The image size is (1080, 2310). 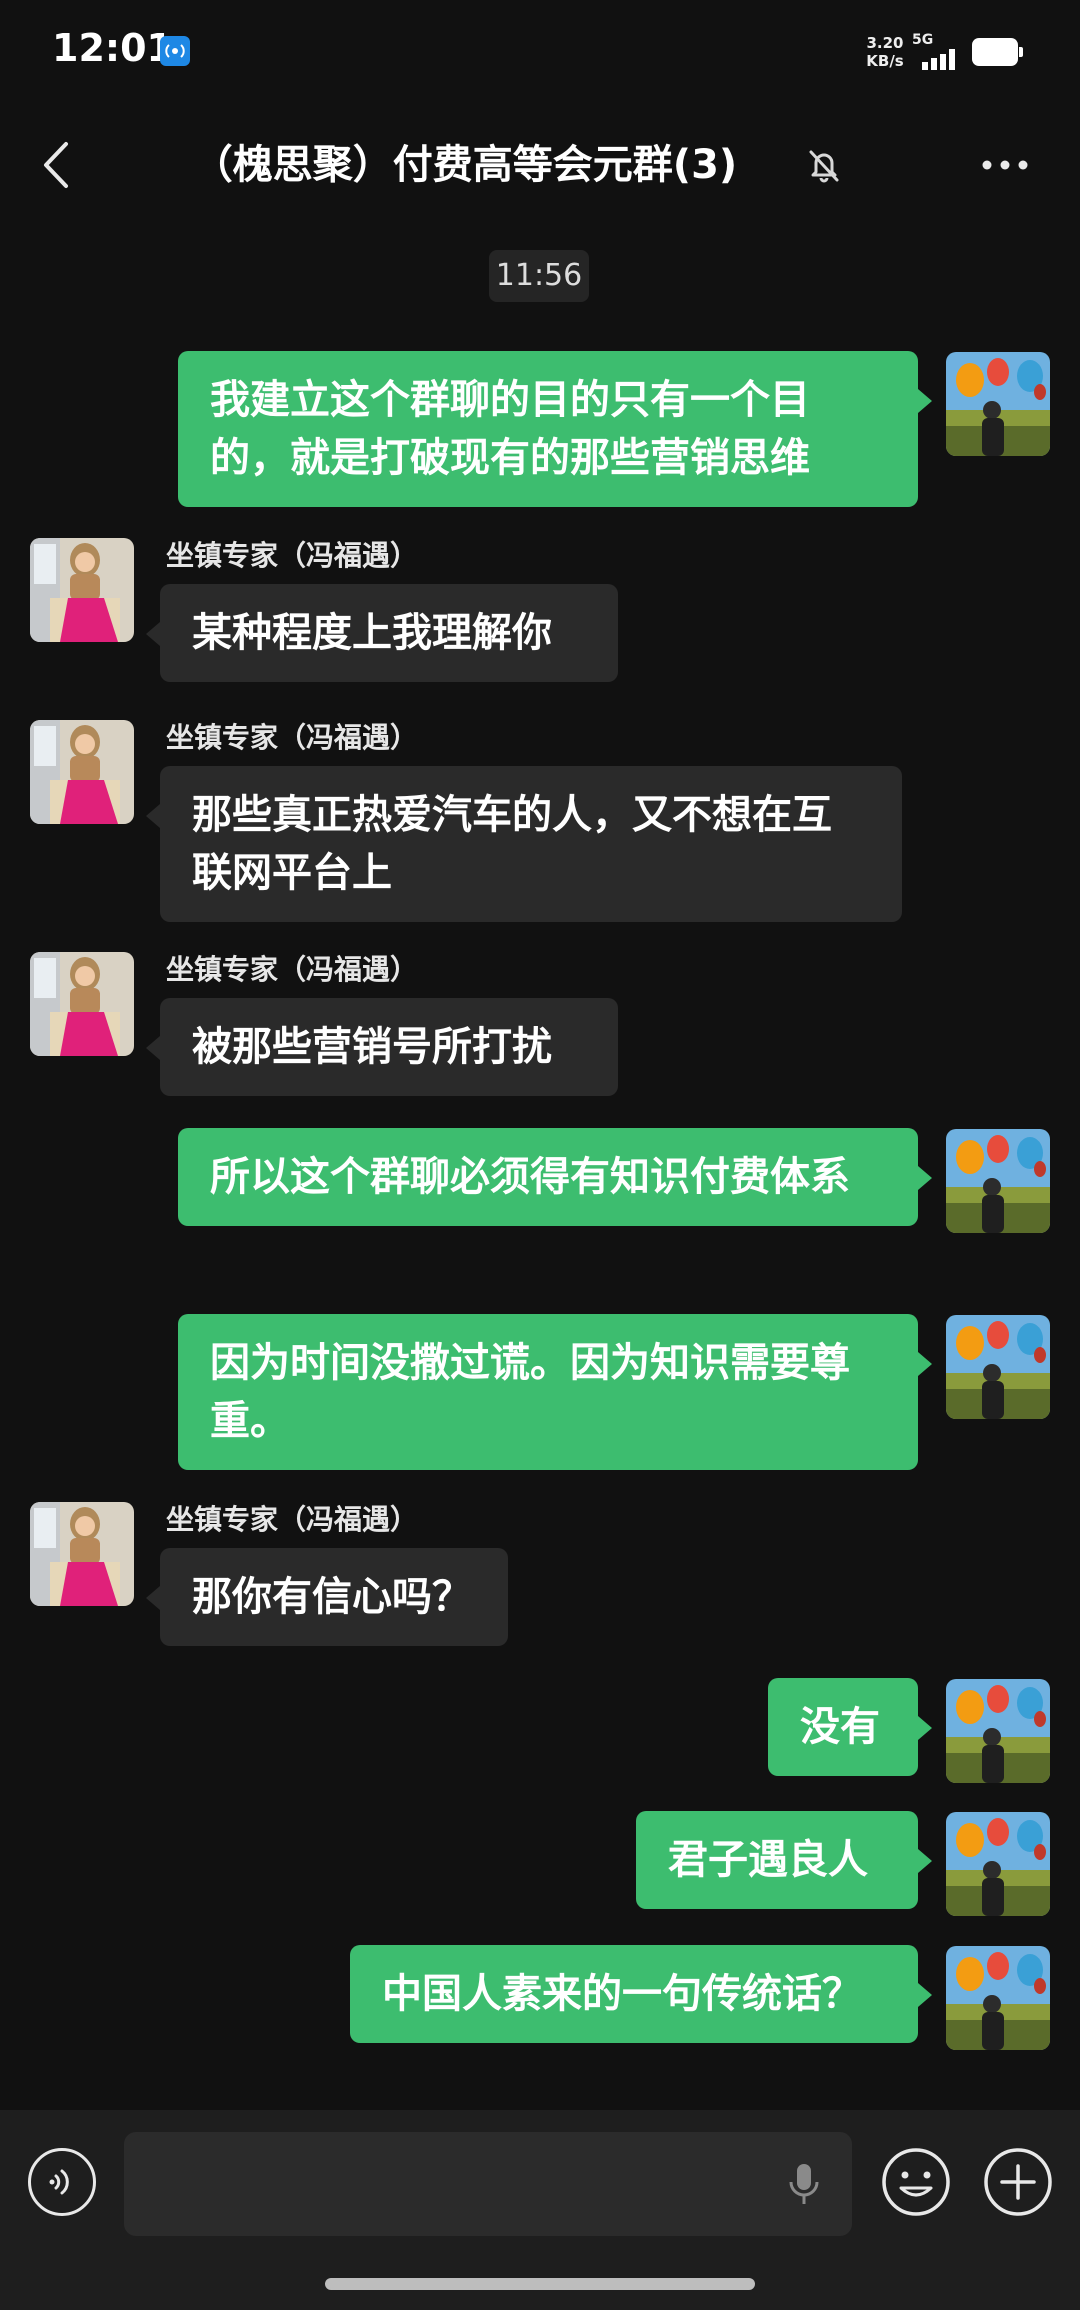 I want to click on net-speed: 3.20 KB/s, so click(x=885, y=52).